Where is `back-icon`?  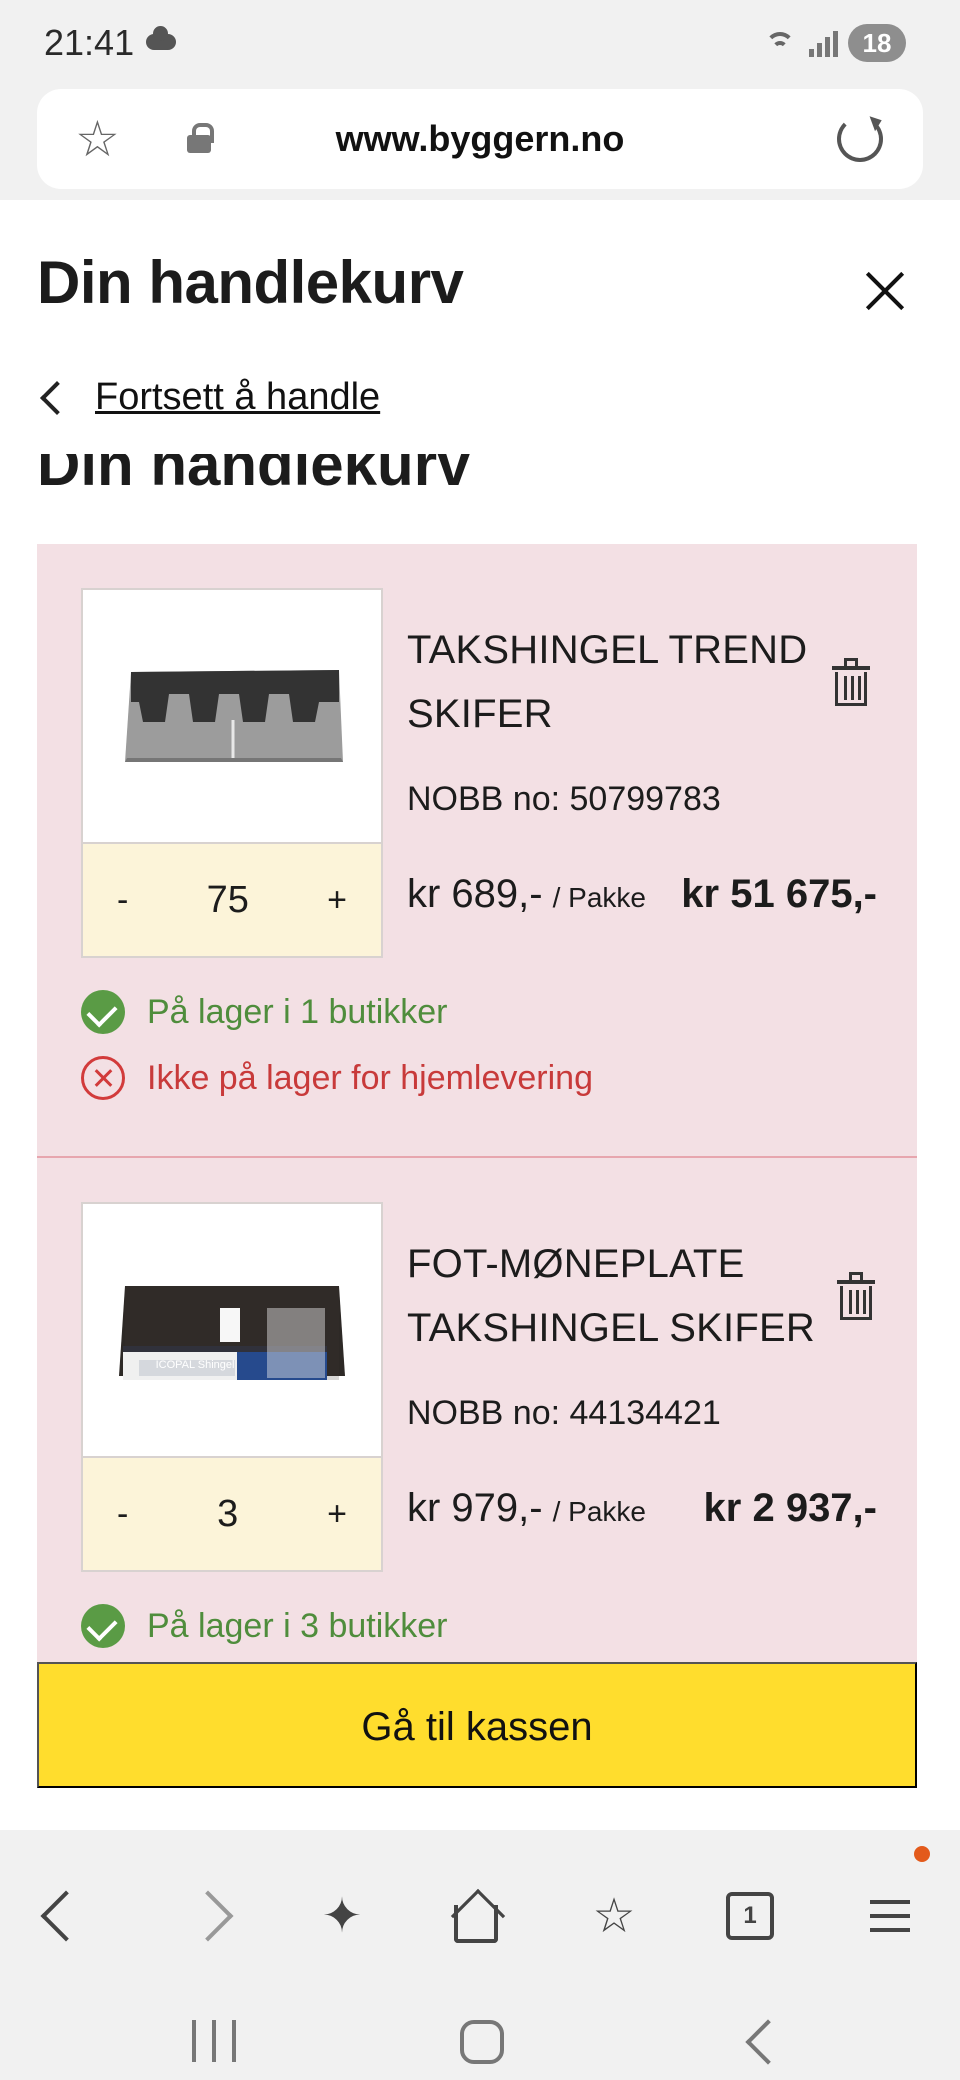
back-icon is located at coordinates (66, 1916).